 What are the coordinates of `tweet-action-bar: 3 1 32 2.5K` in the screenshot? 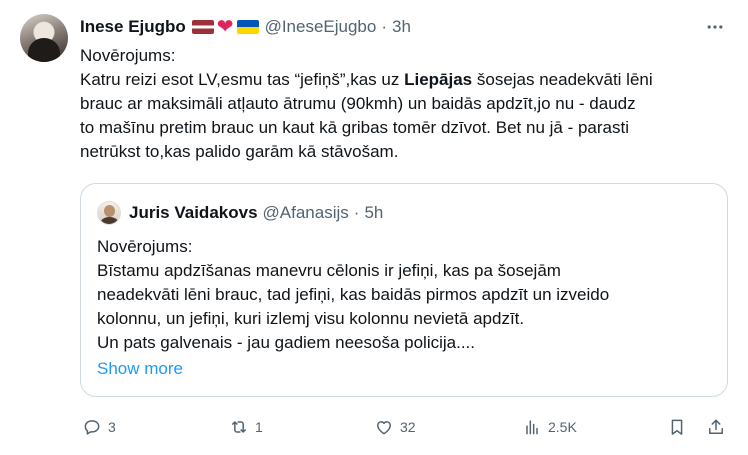 It's located at (374, 427).